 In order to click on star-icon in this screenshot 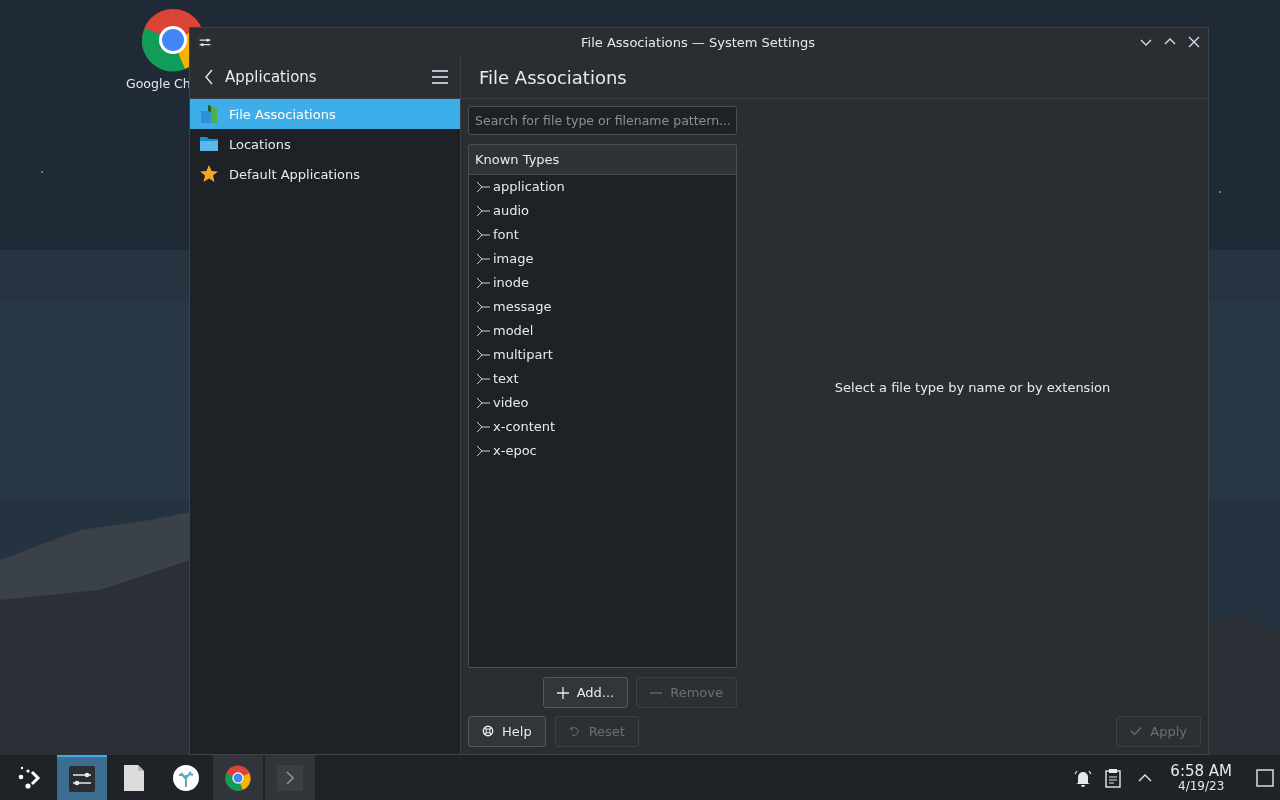, I will do `click(209, 174)`.